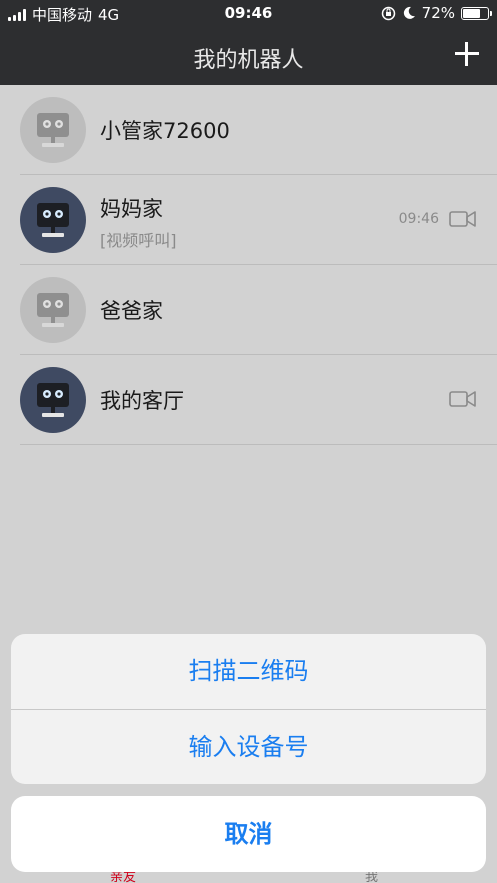  I want to click on add-robot-button, so click(467, 54).